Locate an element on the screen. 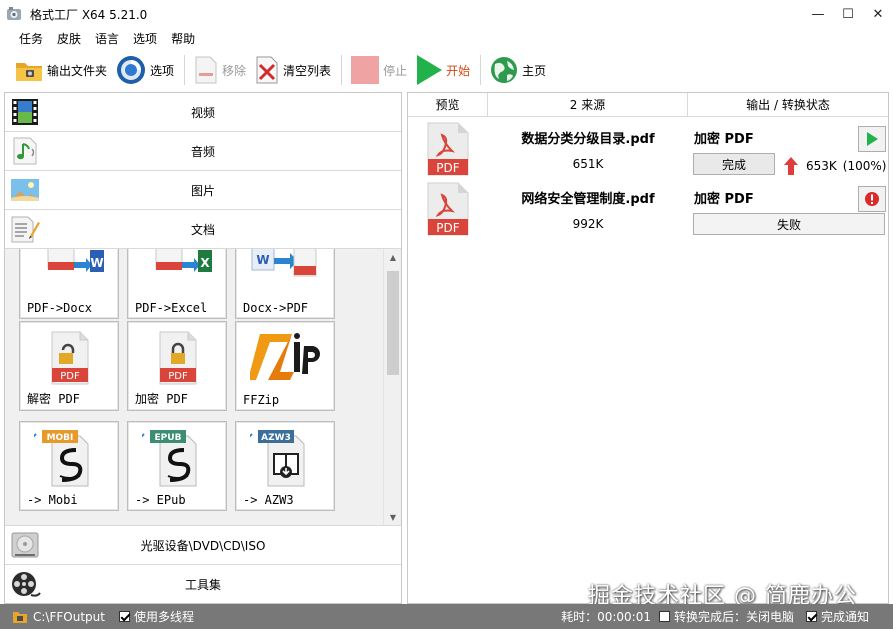  tile-encrypt-pdf: PDF 加密 PDF is located at coordinates (177, 366).